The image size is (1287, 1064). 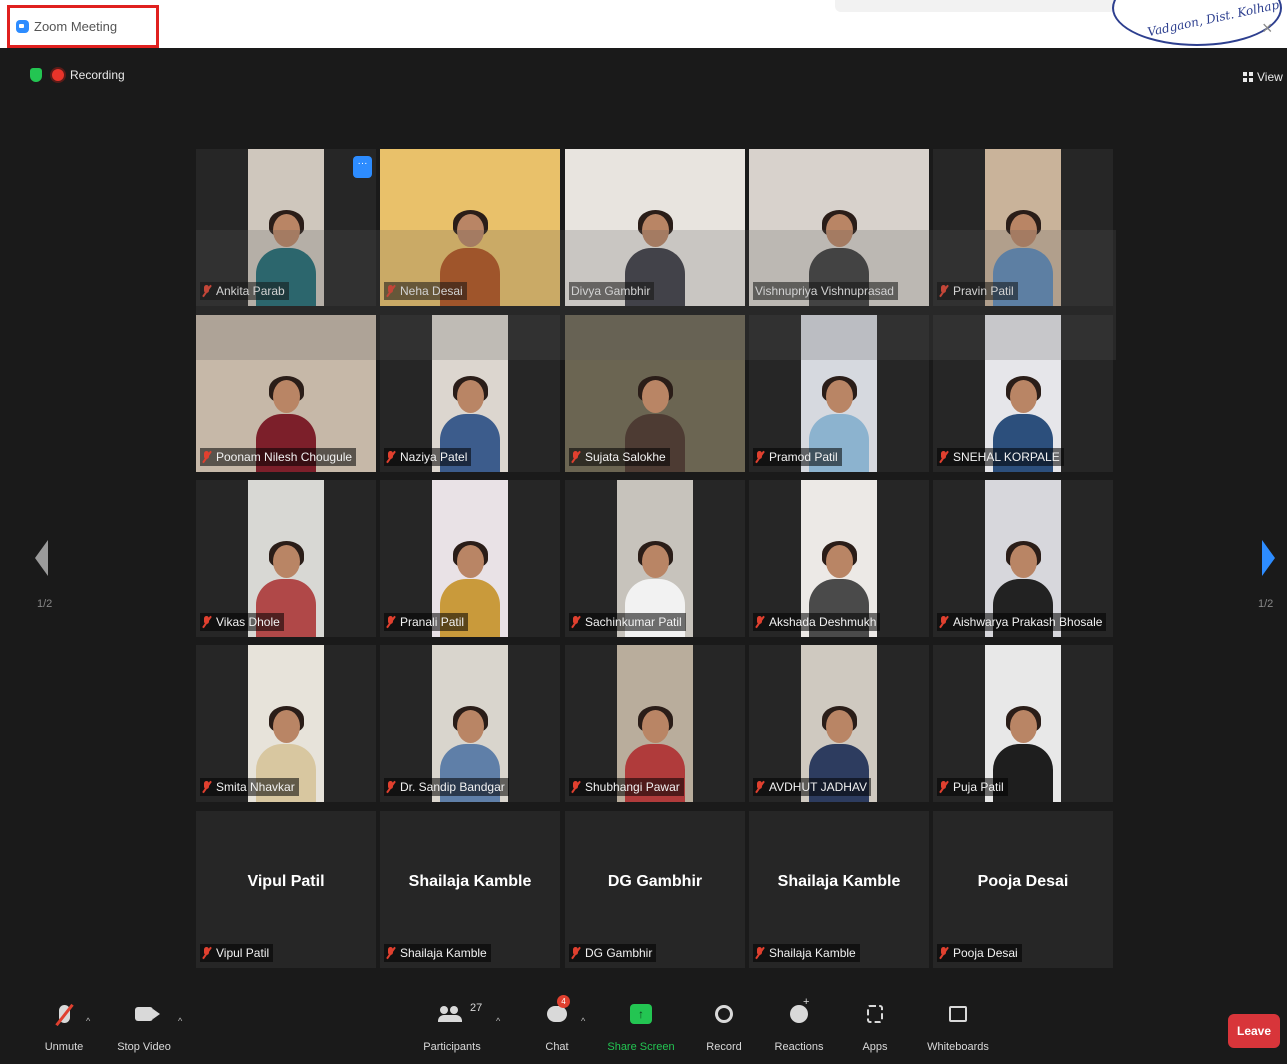 What do you see at coordinates (58, 75) in the screenshot?
I see `recording-icon` at bounding box center [58, 75].